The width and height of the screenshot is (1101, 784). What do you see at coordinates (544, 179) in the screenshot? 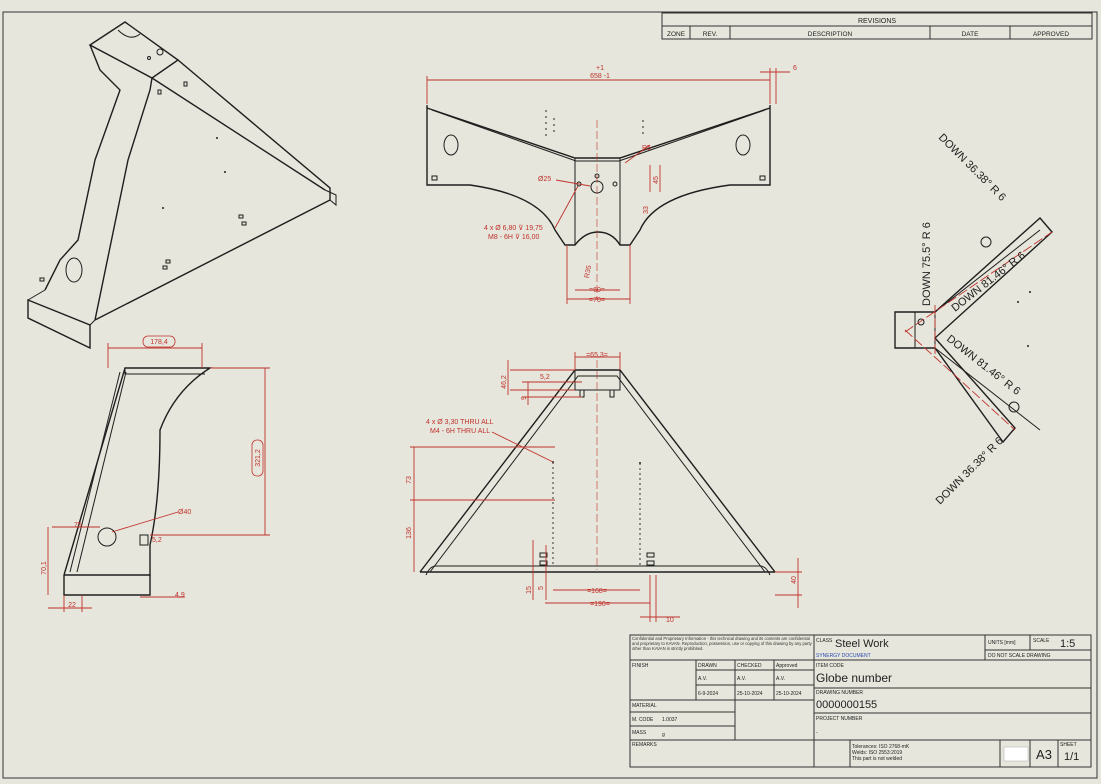
I see `front-dim-d25: Ø25` at bounding box center [544, 179].